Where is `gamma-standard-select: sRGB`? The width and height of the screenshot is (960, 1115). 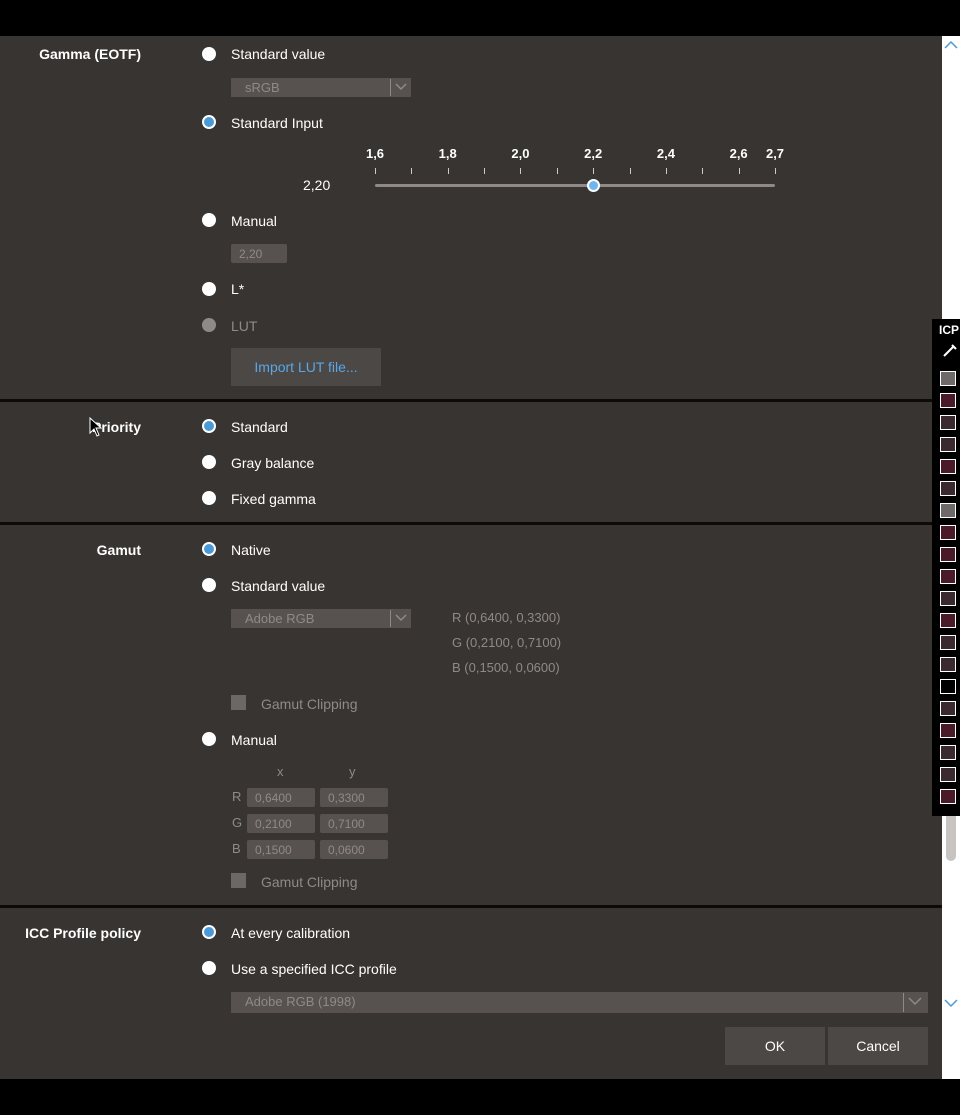
gamma-standard-select: sRGB is located at coordinates (321, 87).